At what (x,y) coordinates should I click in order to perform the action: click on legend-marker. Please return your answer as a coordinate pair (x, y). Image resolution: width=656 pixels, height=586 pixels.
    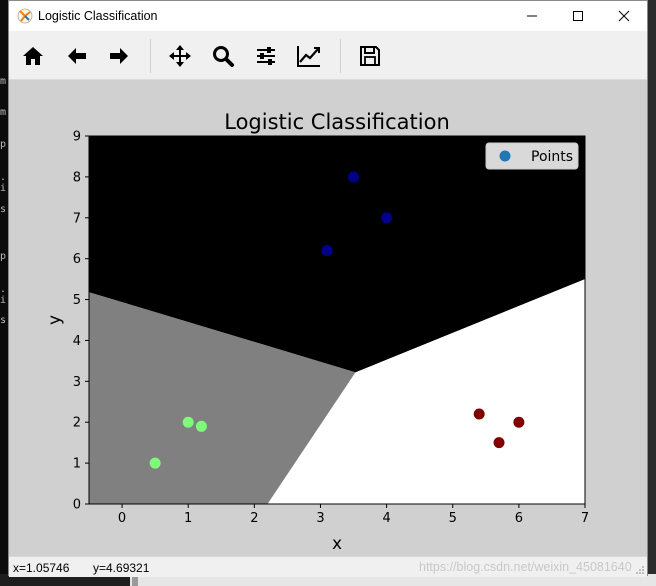
    Looking at the image, I should click on (505, 156).